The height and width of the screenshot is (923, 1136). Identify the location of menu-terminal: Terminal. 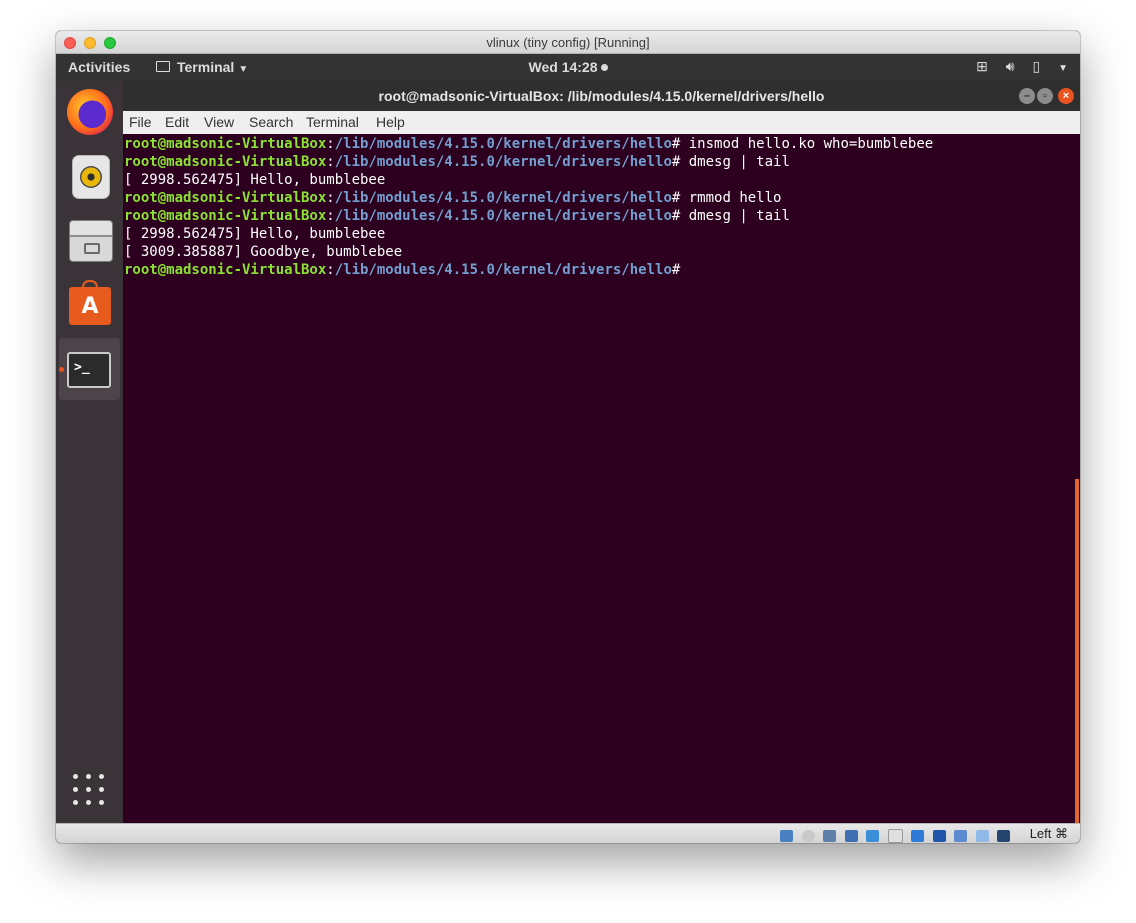
(332, 122).